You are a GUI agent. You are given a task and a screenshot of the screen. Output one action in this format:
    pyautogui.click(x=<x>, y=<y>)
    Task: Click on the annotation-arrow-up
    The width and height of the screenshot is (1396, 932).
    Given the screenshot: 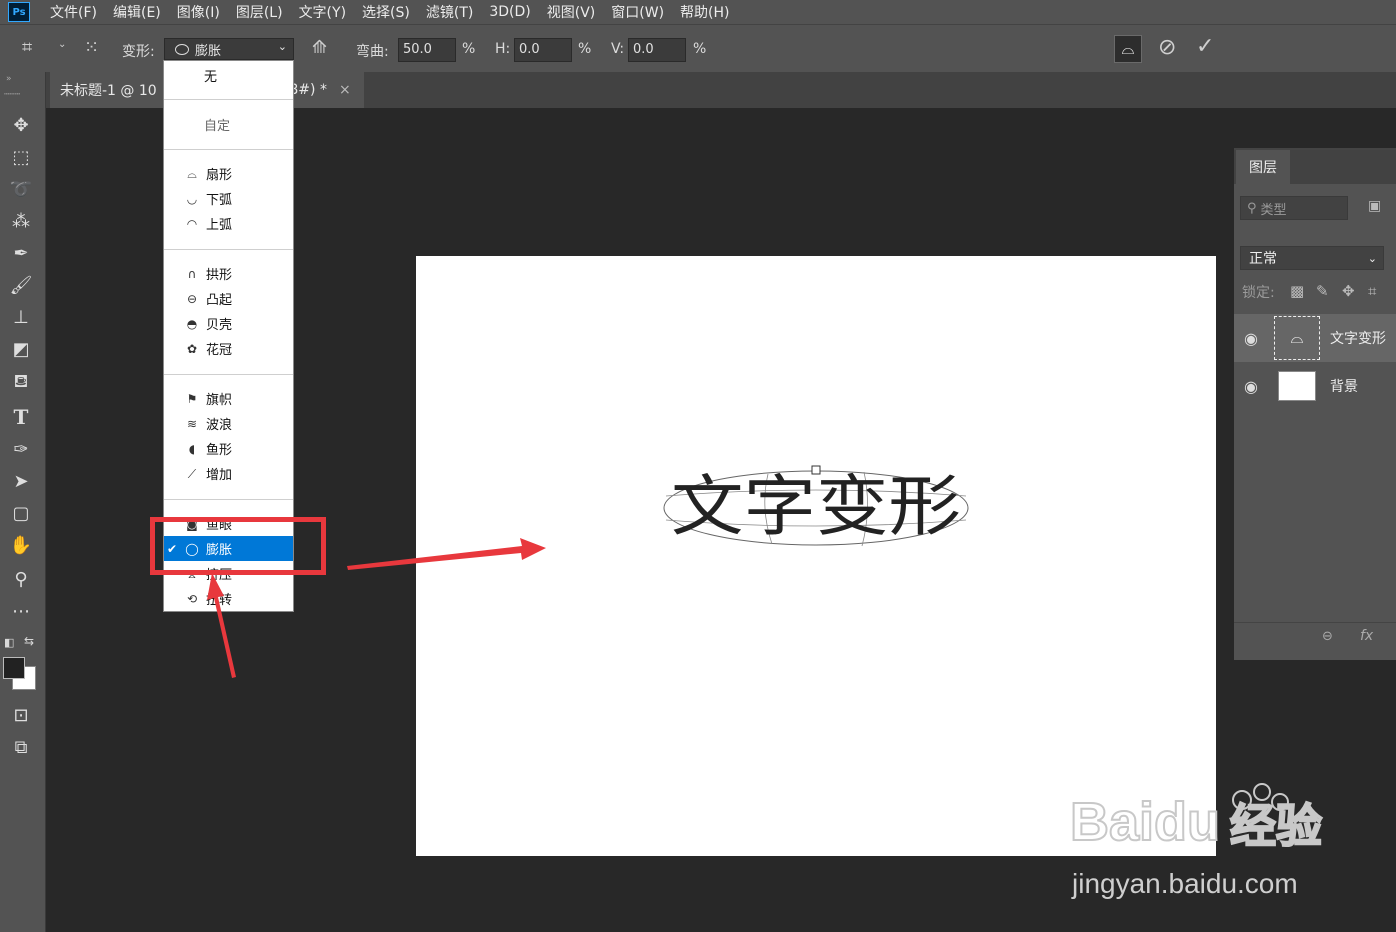 What is the action you would take?
    pyautogui.click(x=221, y=625)
    